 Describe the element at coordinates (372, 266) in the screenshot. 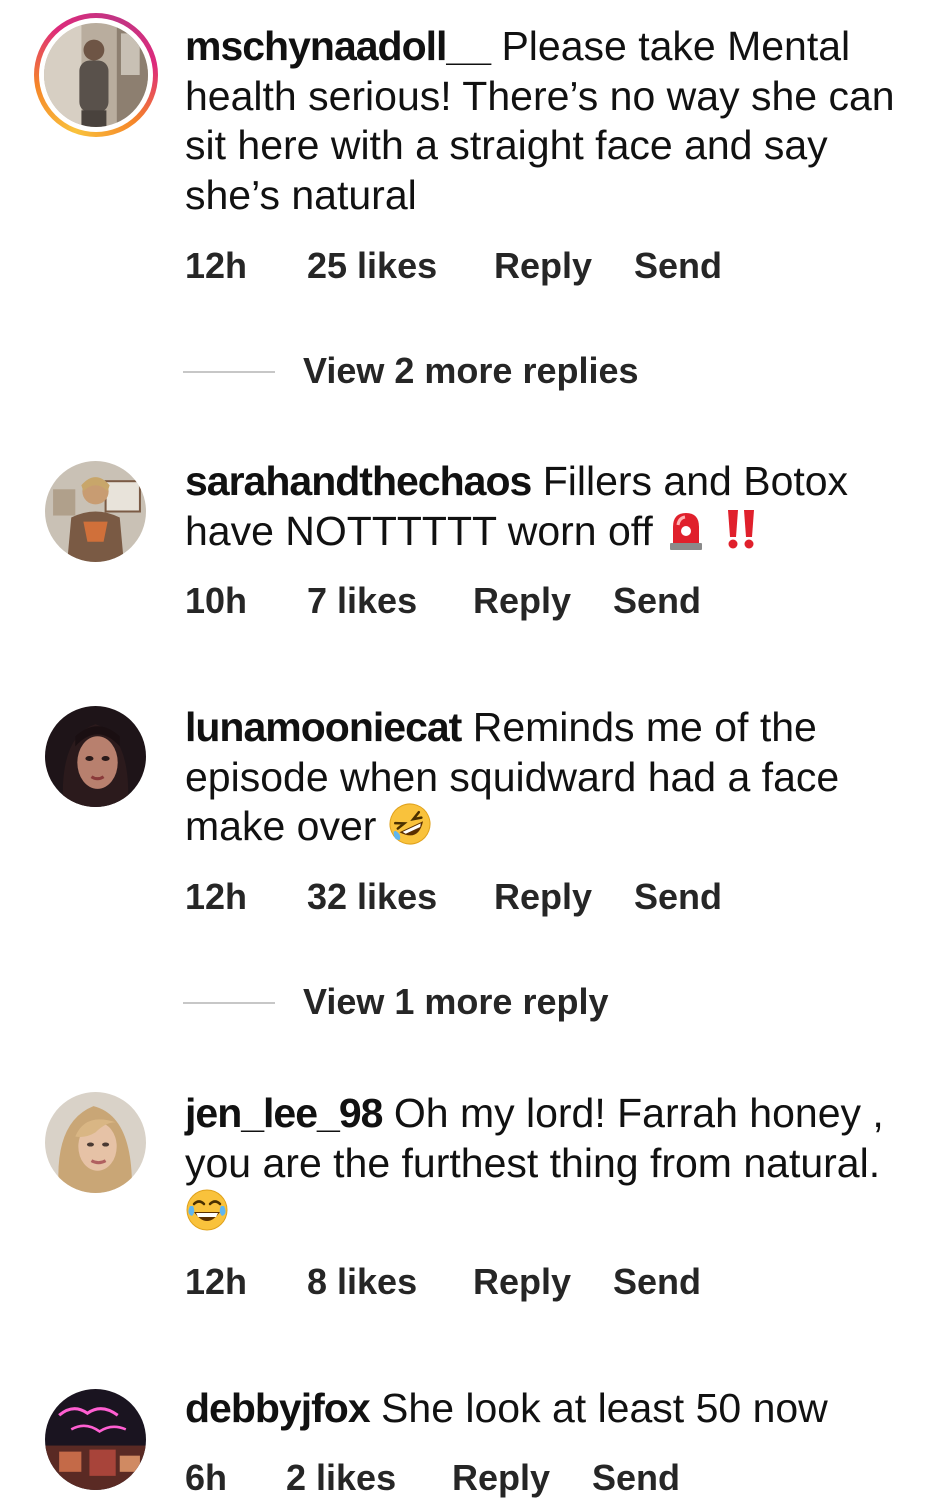

I see `likes-count: 25 likes` at that location.